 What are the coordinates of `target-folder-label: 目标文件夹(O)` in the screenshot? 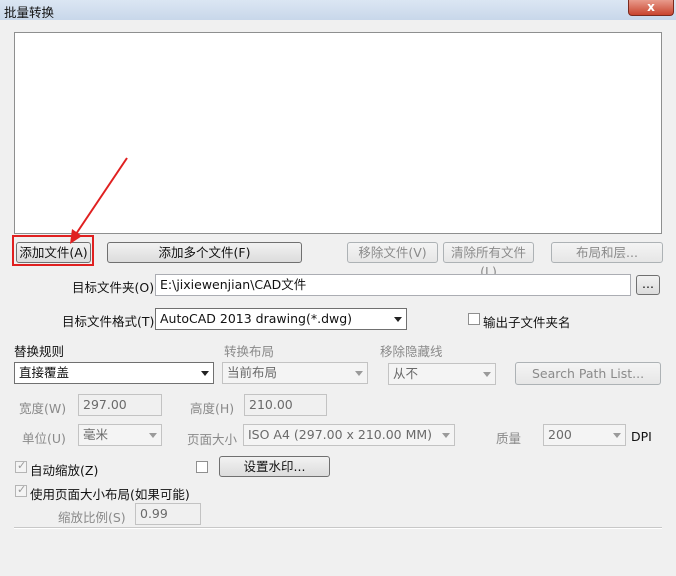 It's located at (113, 287).